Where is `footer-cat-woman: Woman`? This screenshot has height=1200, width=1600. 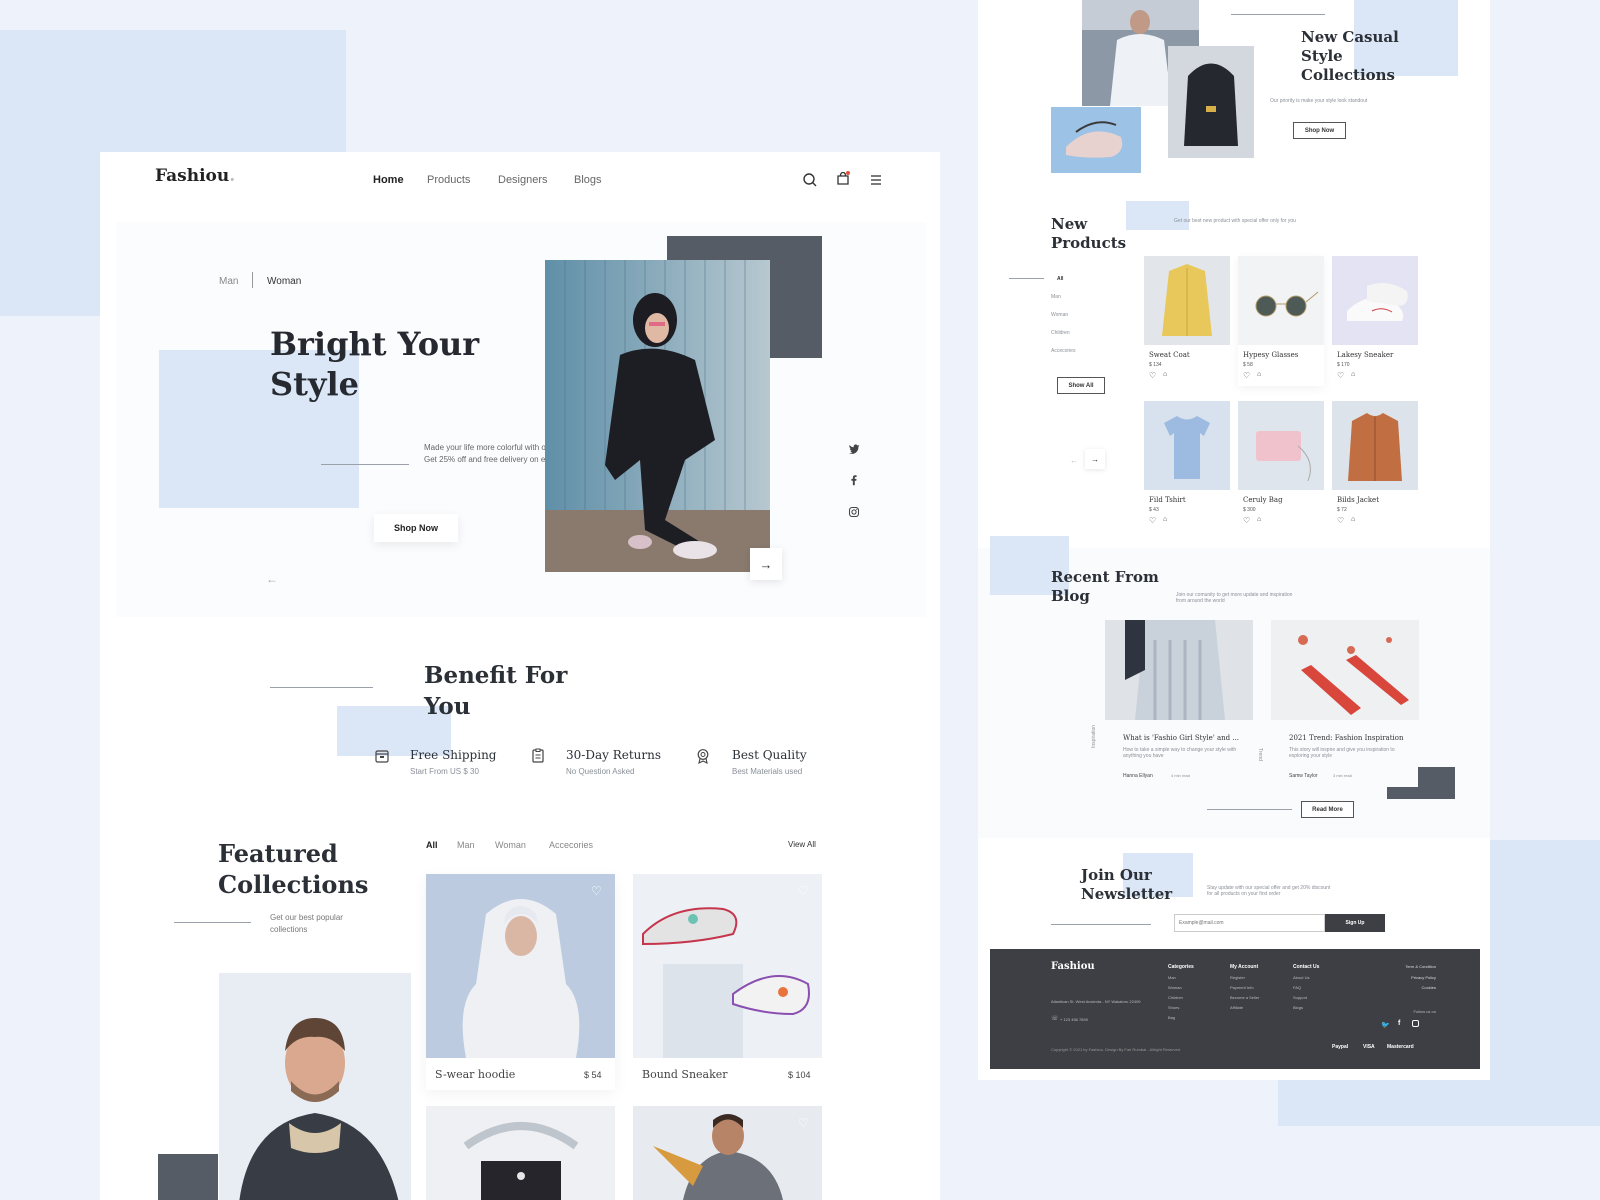
footer-cat-woman: Woman is located at coordinates (1175, 987).